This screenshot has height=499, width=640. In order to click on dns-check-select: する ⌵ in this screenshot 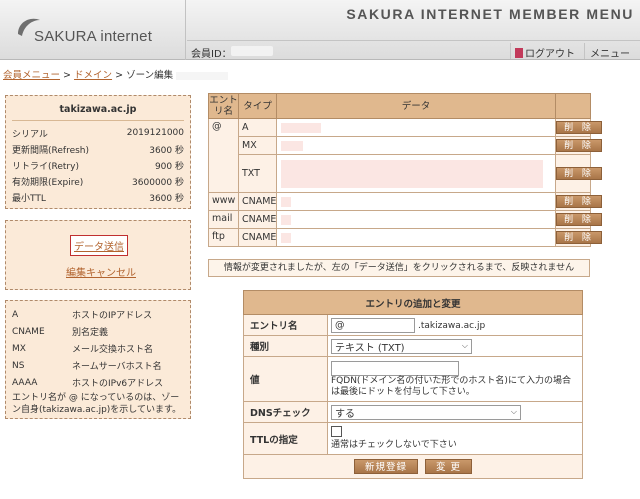, I will do `click(426, 412)`.